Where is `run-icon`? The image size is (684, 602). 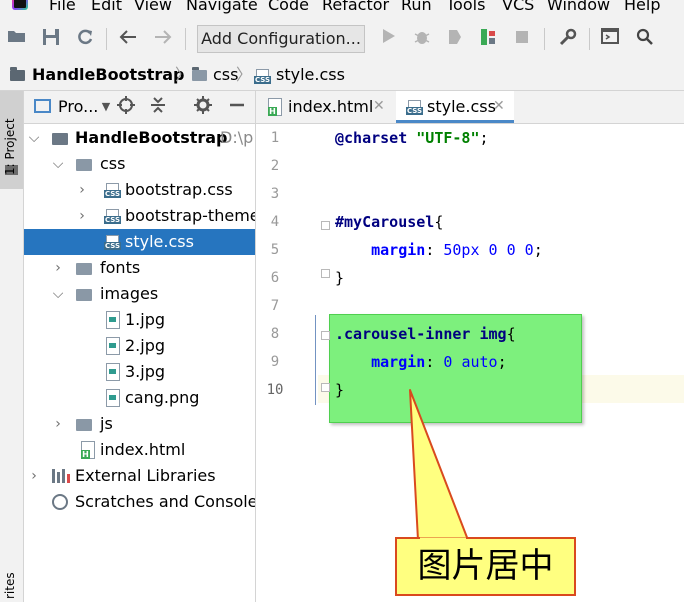
run-icon is located at coordinates (389, 39).